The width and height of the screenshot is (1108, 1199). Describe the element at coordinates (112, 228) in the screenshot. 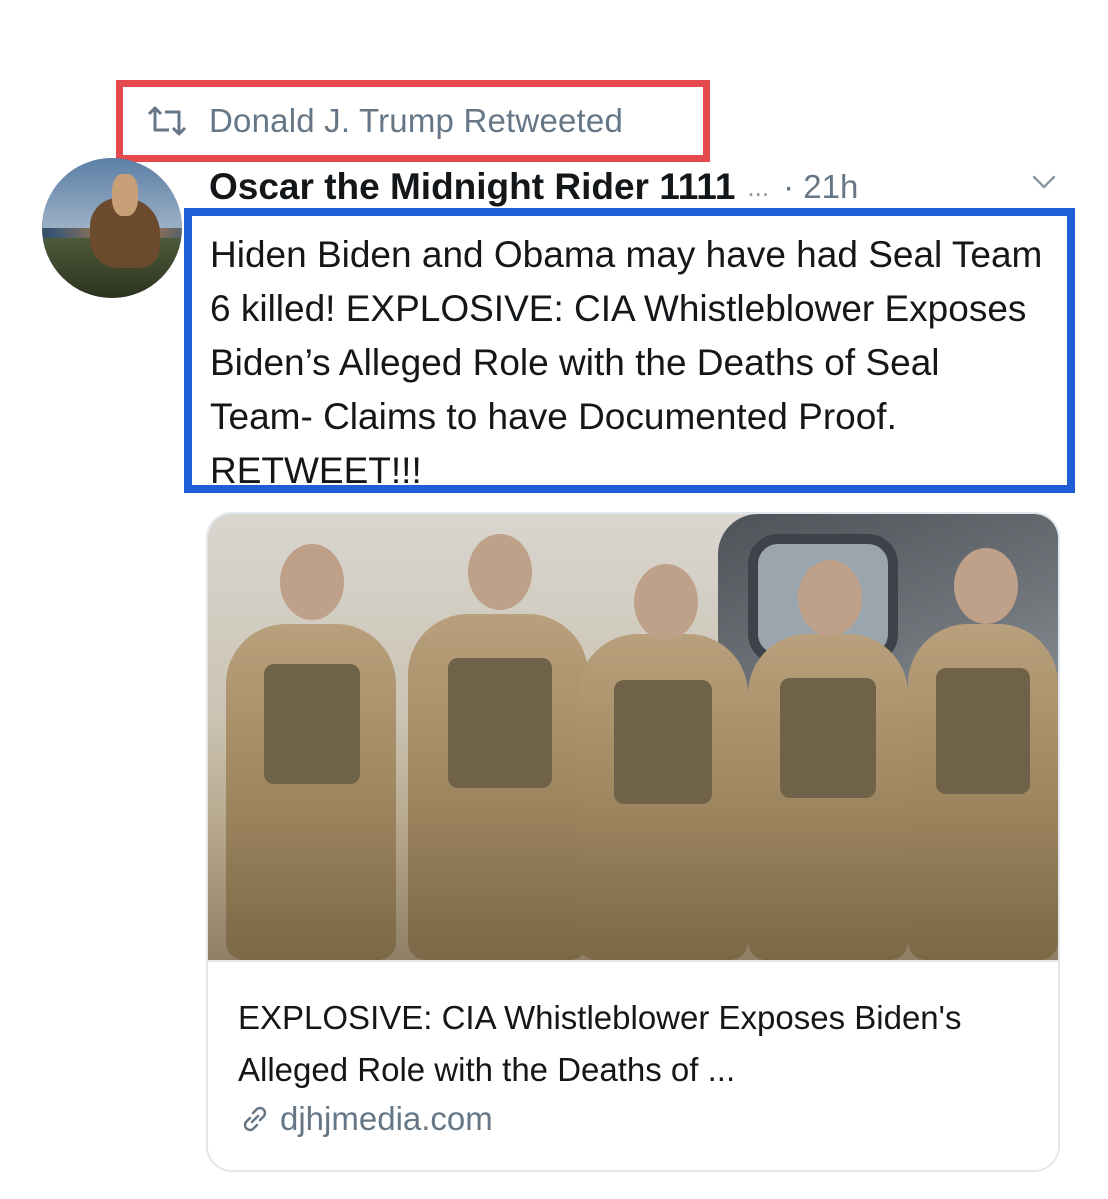

I see `avatar` at that location.